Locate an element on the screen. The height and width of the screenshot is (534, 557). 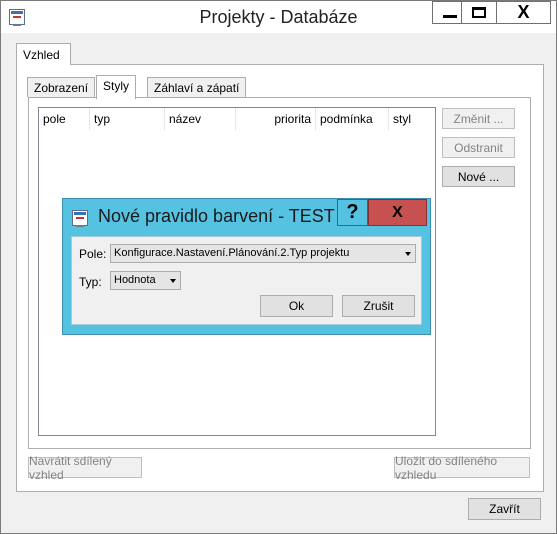
type-select-value: Hodnota is located at coordinates (135, 280).